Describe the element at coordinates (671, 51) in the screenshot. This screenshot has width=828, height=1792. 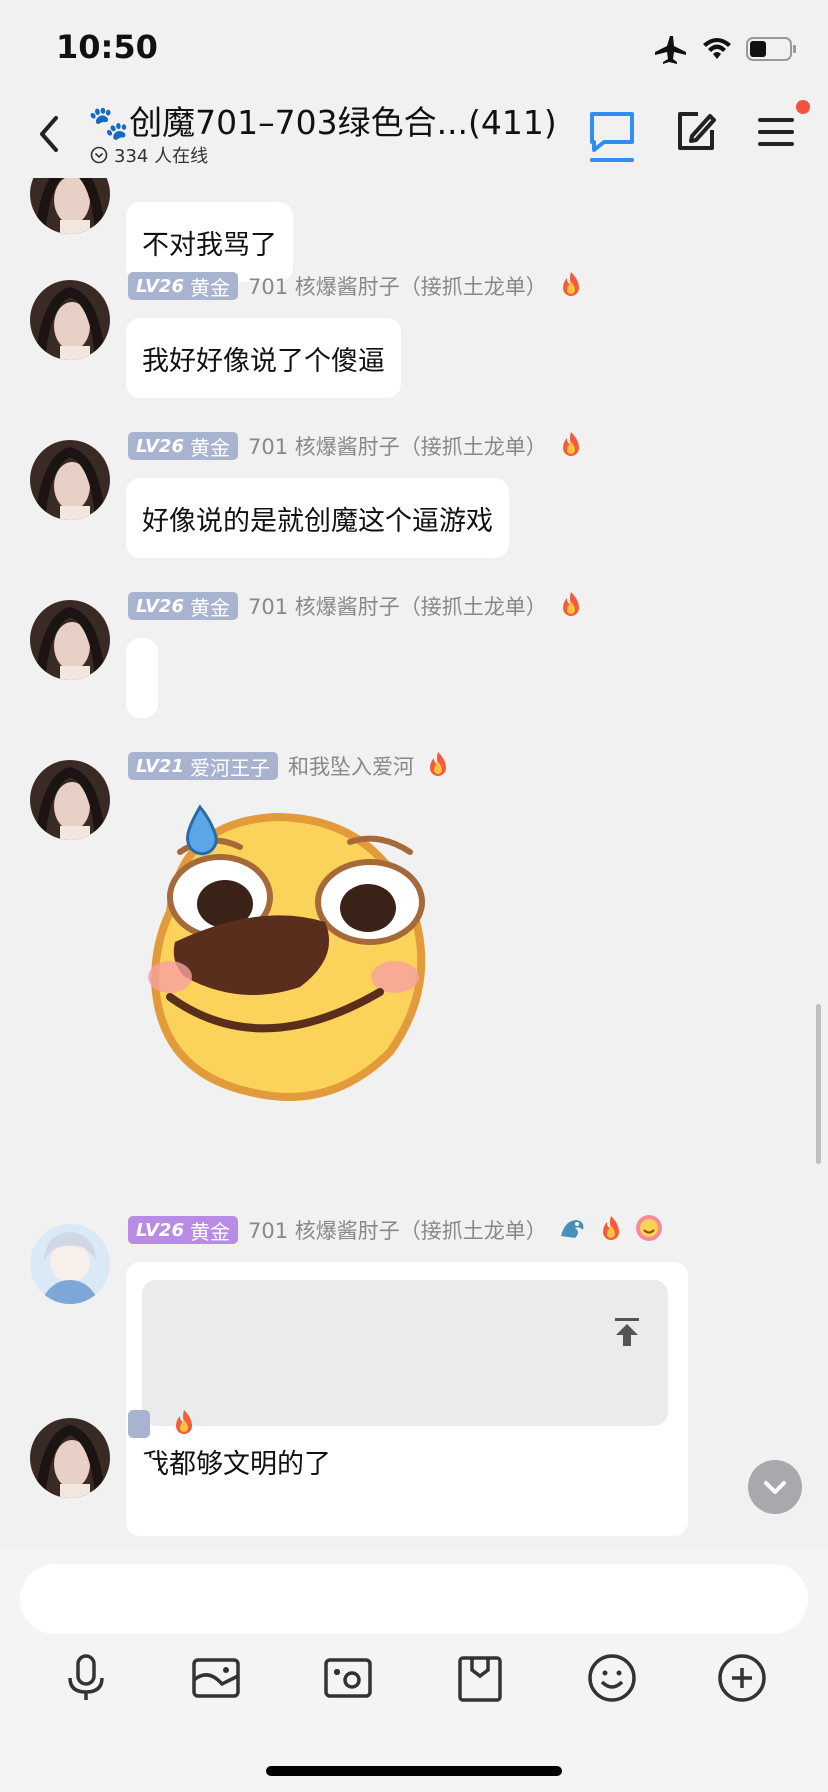
I see `airplane-icon` at that location.